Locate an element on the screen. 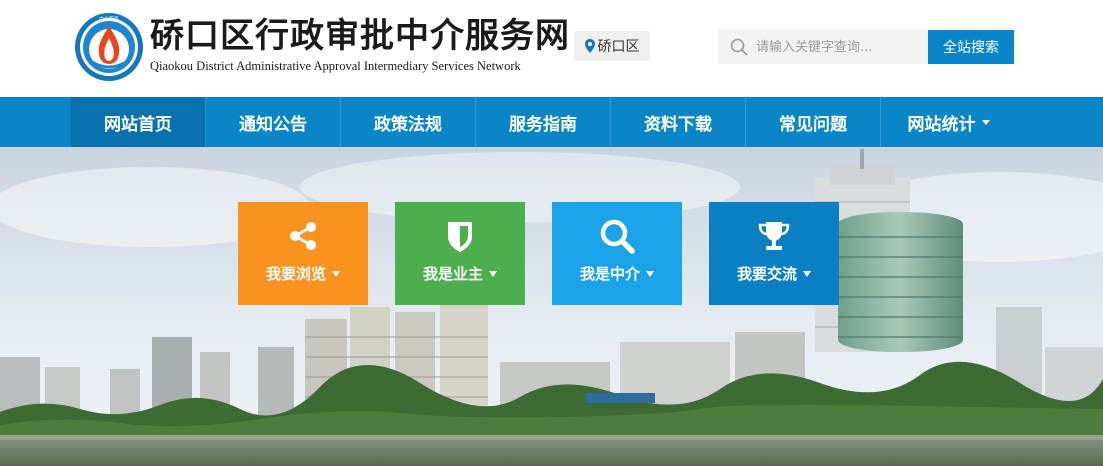  main-nav: 网站首页 通知公告 政策法规 服务指南 资料下载 常见问题 网站统计 is located at coordinates (551, 122).